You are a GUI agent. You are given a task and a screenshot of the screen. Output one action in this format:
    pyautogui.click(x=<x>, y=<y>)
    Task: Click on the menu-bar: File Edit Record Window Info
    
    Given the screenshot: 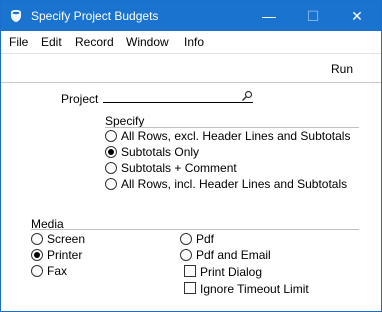 What is the action you would take?
    pyautogui.click(x=191, y=42)
    